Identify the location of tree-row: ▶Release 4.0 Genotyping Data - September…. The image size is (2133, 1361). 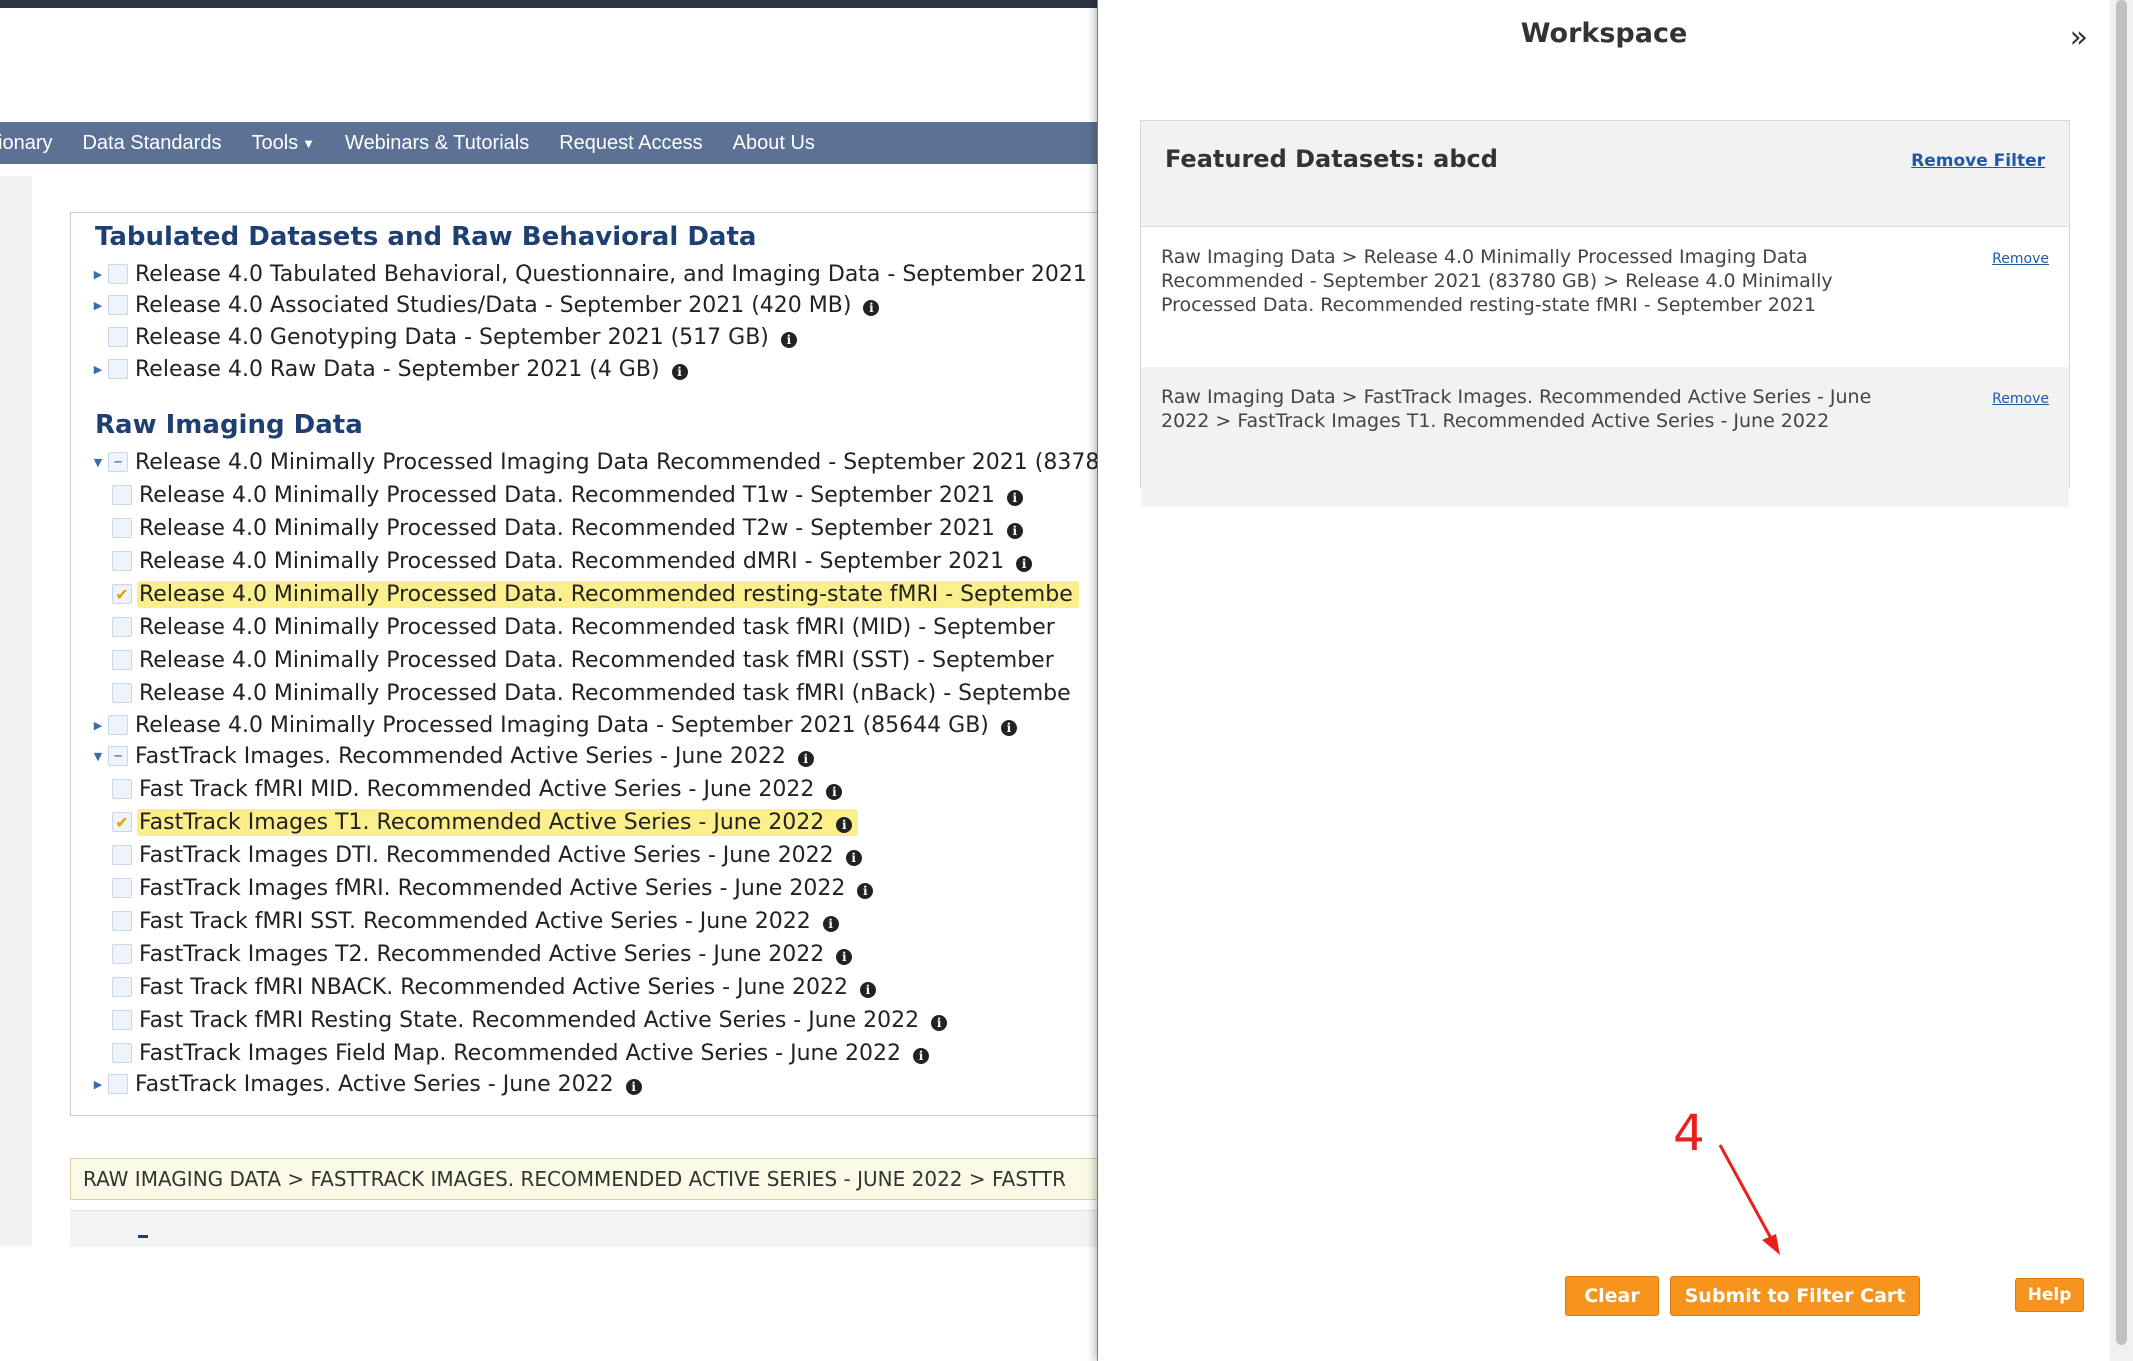
(443, 337).